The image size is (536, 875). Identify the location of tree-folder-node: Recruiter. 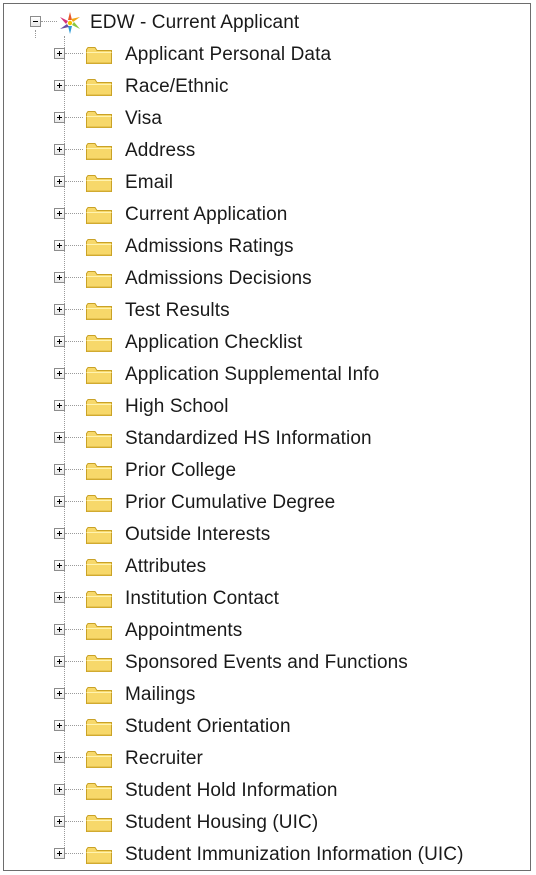
(264, 759).